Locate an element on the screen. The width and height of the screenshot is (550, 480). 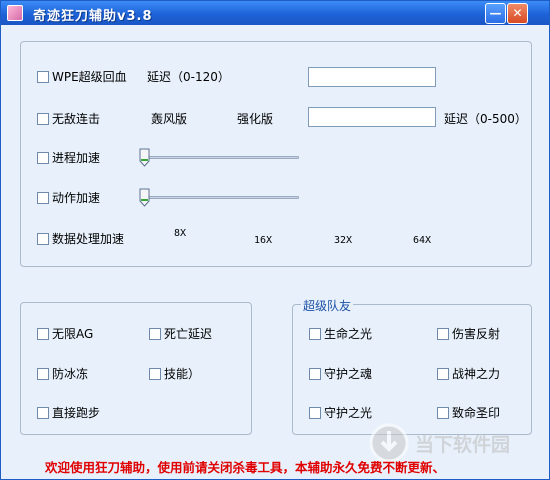
wpe-heal-label: WPE超级回血 is located at coordinates (89, 77).